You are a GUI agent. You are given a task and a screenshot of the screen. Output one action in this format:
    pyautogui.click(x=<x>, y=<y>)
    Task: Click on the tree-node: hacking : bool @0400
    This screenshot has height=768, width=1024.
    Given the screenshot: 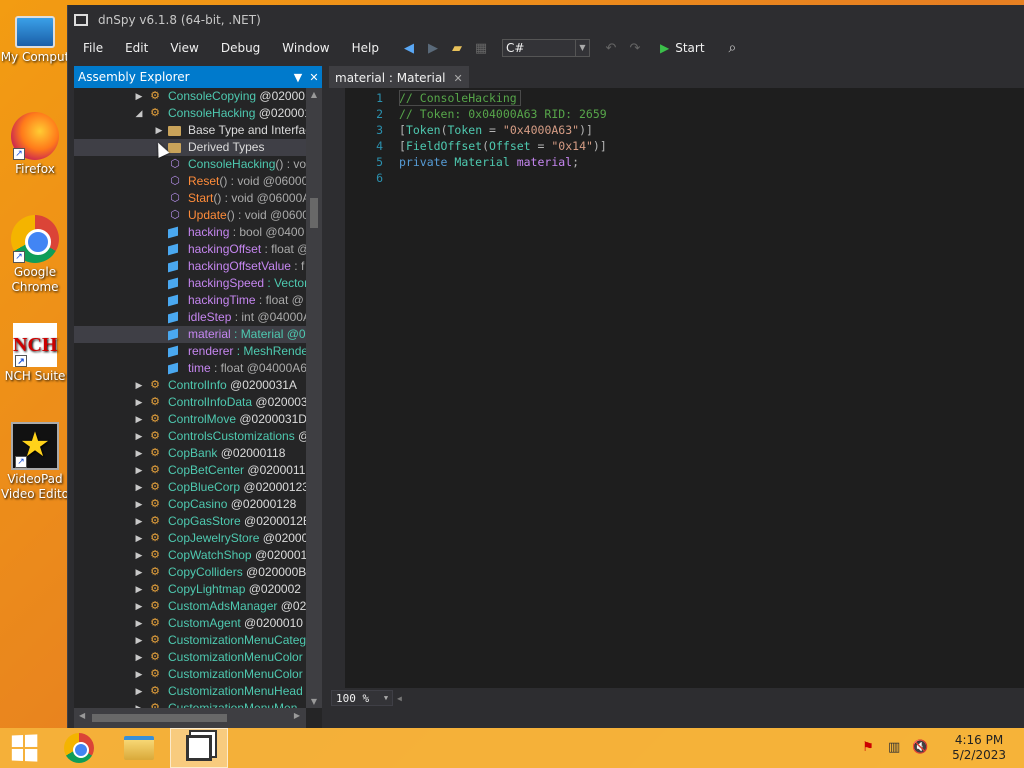 What is the action you would take?
    pyautogui.click(x=190, y=232)
    